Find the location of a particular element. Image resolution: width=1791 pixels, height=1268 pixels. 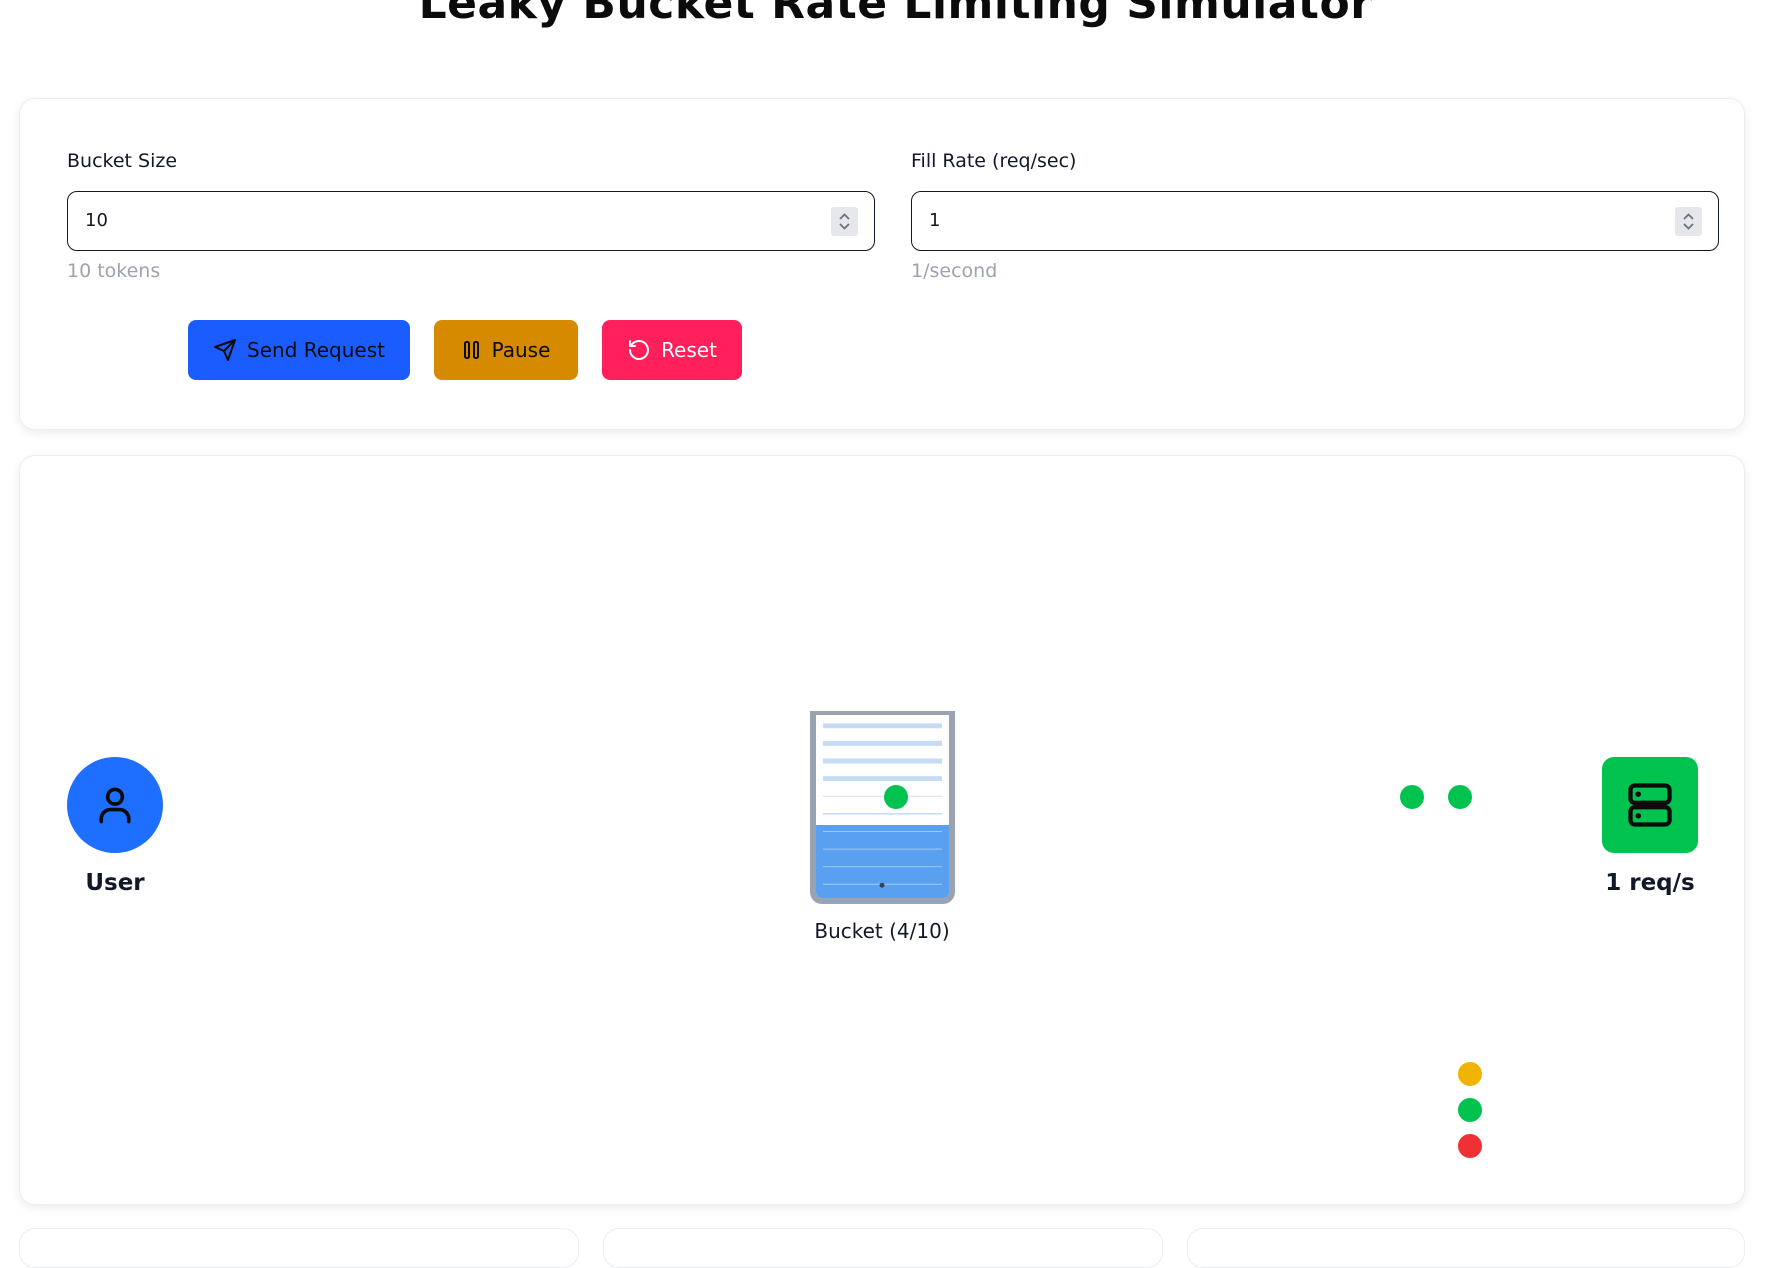

server-rate-label: 1 req/s is located at coordinates (1650, 883).